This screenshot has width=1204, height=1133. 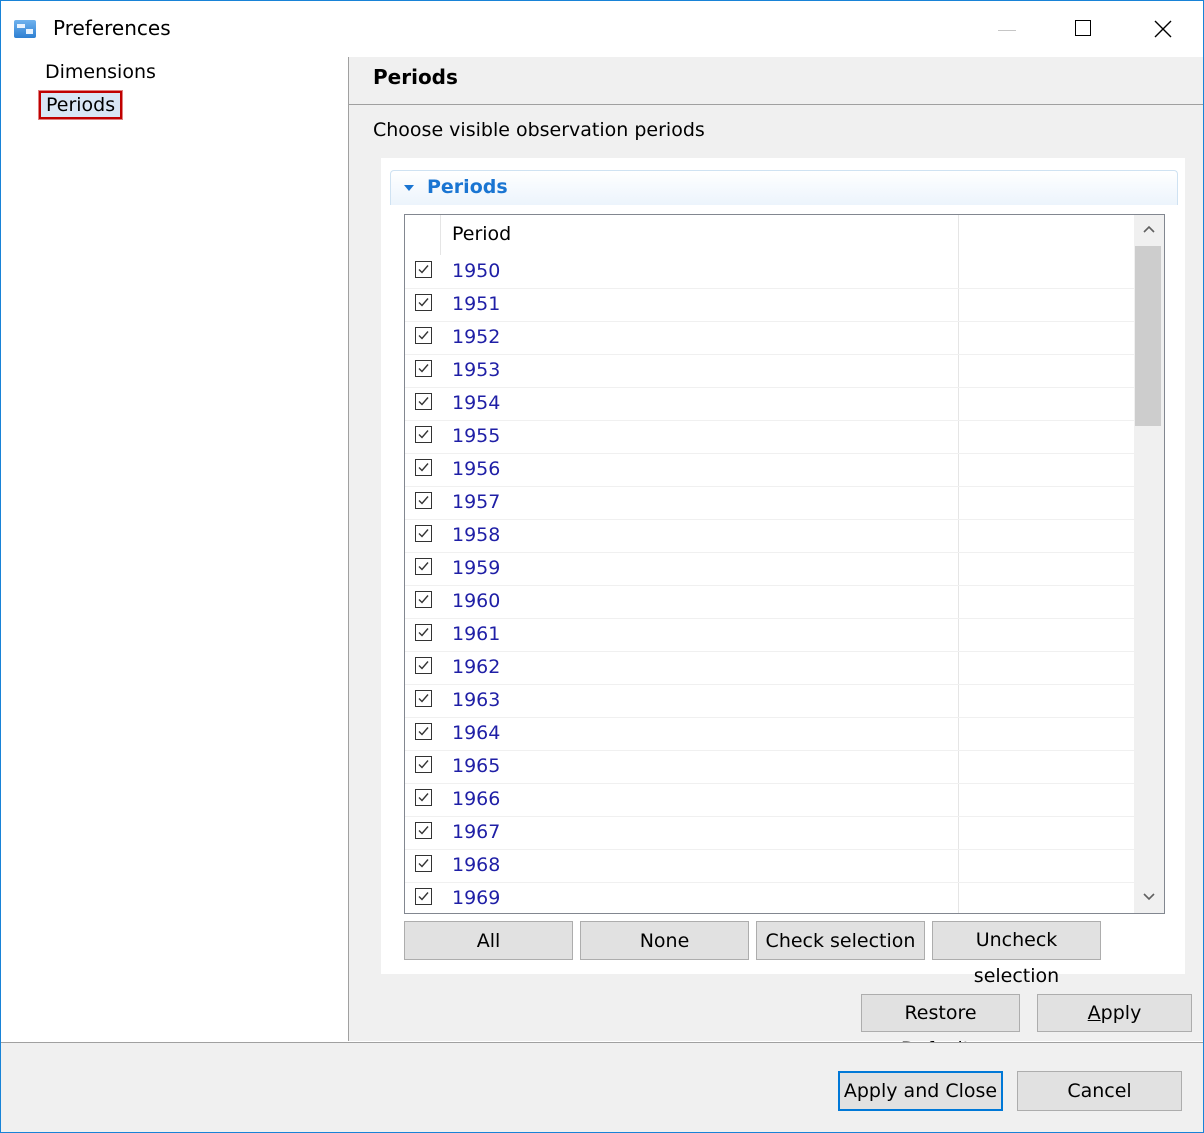 I want to click on select-all-button: All, so click(x=488, y=940).